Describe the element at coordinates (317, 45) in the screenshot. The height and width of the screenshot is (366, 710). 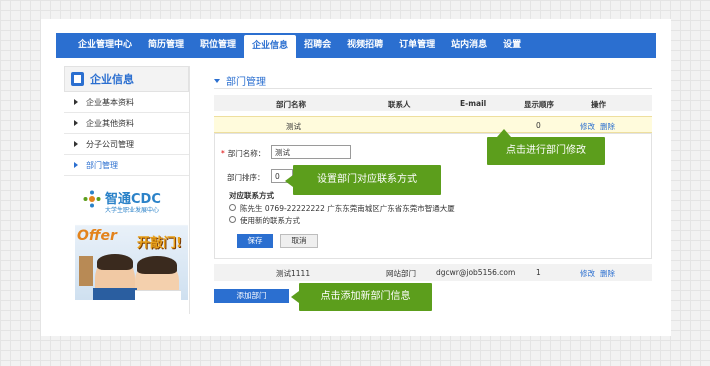
I see `nav-item-job-fair: 招聘会` at that location.